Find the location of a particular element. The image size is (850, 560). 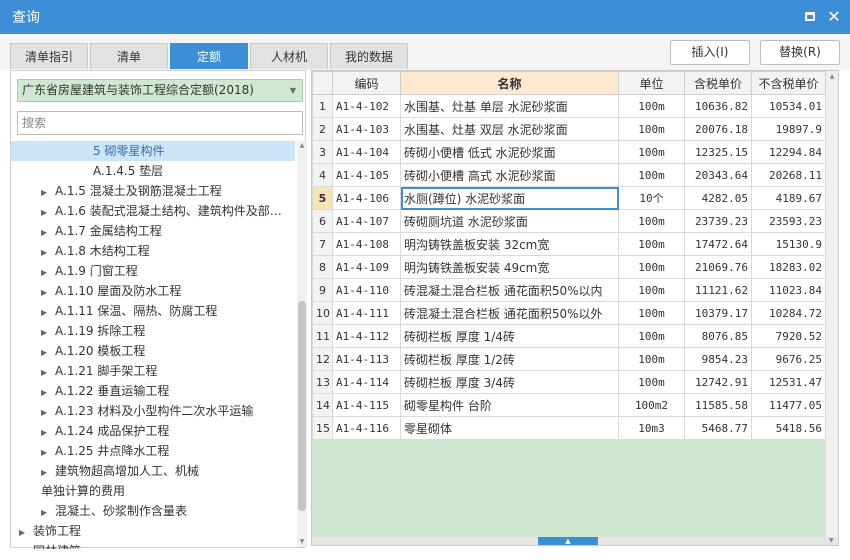

cell-name: 砖砌栏板 厚度 3/4砖 is located at coordinates (509, 382).